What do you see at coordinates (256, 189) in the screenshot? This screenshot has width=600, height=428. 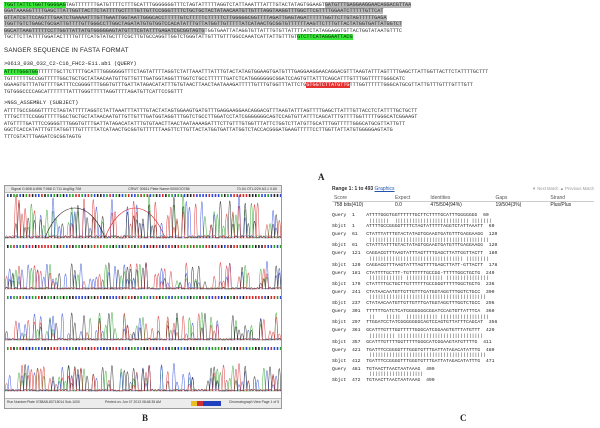 I see `run-info: 70-54 OTL/229 A3.1 0.60` at bounding box center [256, 189].